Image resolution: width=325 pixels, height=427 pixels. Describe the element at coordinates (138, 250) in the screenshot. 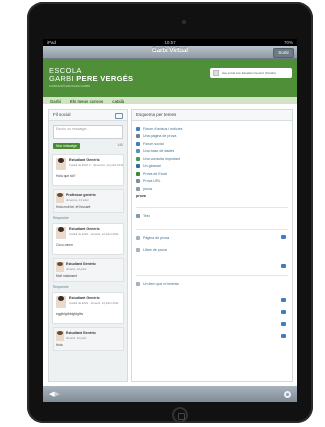

I see `book-icon` at that location.